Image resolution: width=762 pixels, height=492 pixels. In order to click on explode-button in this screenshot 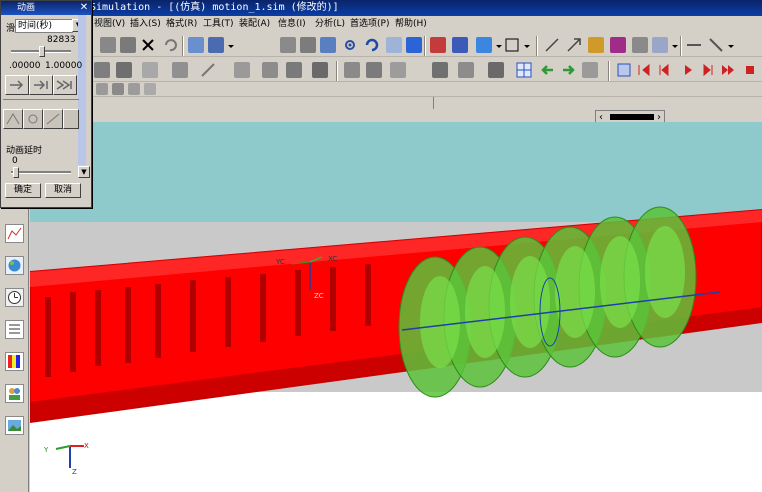, I will do `click(53, 119)`.